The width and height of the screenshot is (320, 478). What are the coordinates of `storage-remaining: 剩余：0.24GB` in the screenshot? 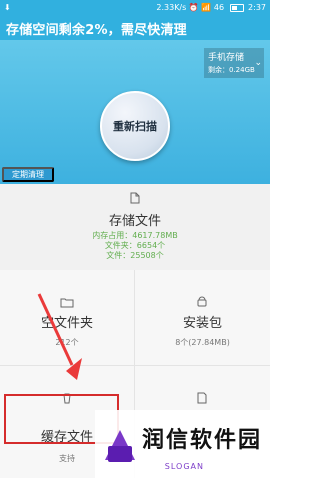 It's located at (231, 70).